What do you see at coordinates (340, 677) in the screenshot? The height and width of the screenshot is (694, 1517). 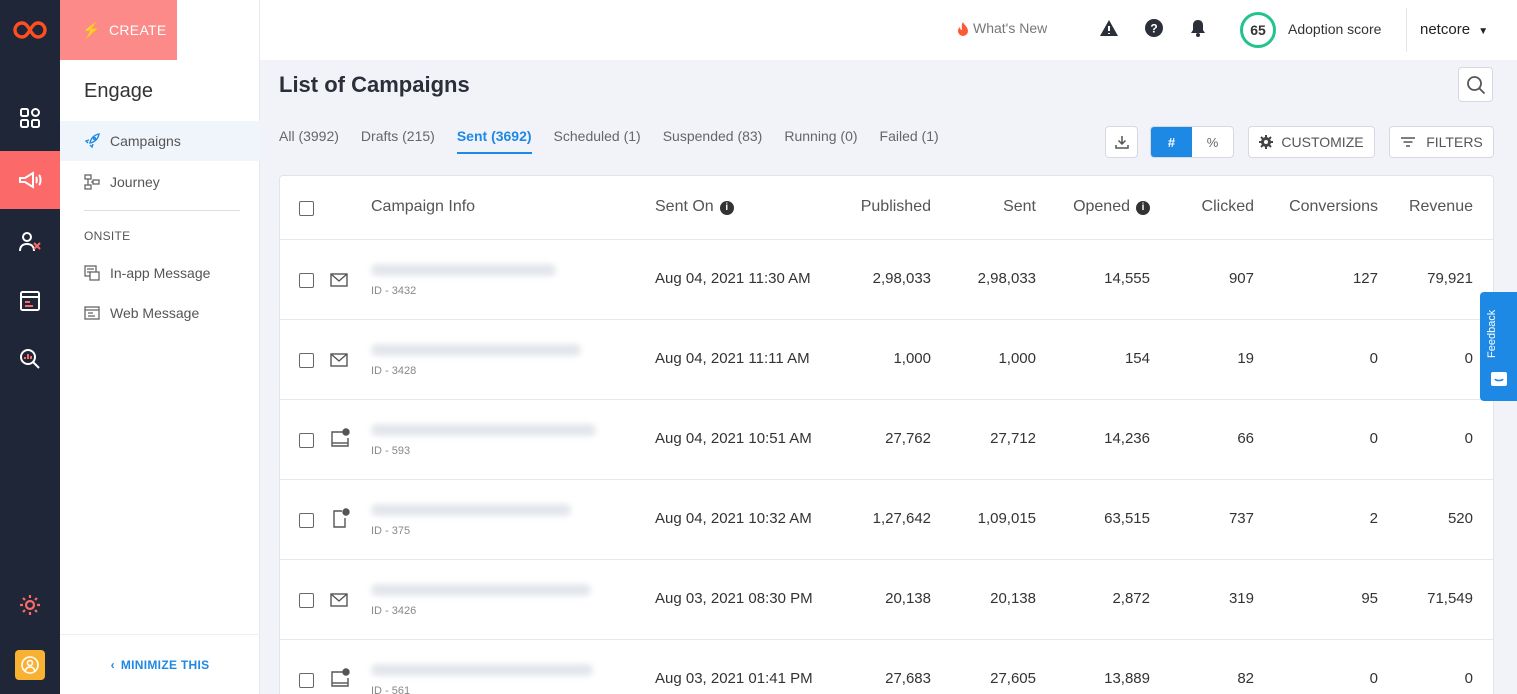 I see `web-push-icon` at bounding box center [340, 677].